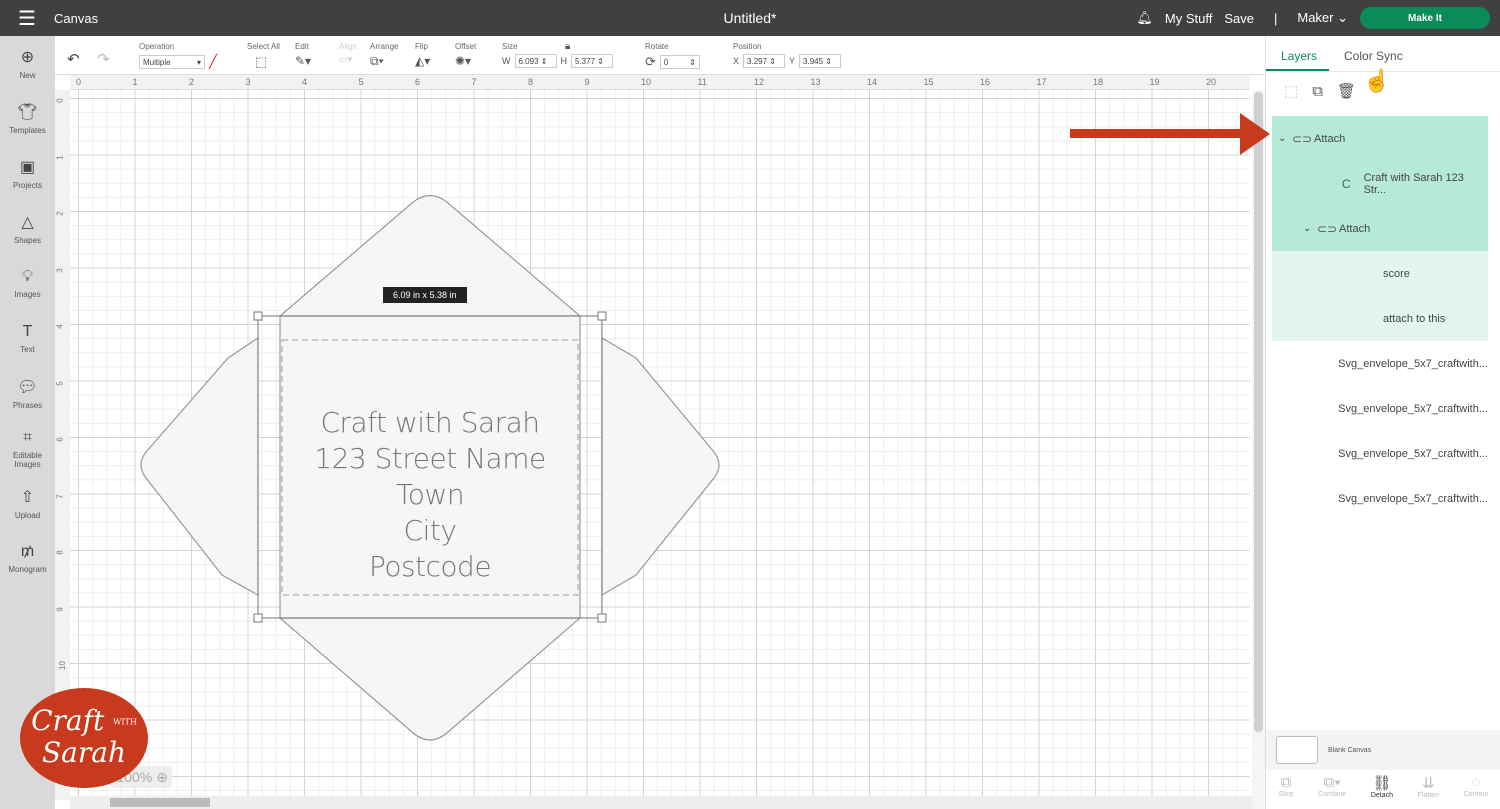 The height and width of the screenshot is (809, 1500). What do you see at coordinates (1414, 318) in the screenshot?
I see `layer-label: attach to this` at bounding box center [1414, 318].